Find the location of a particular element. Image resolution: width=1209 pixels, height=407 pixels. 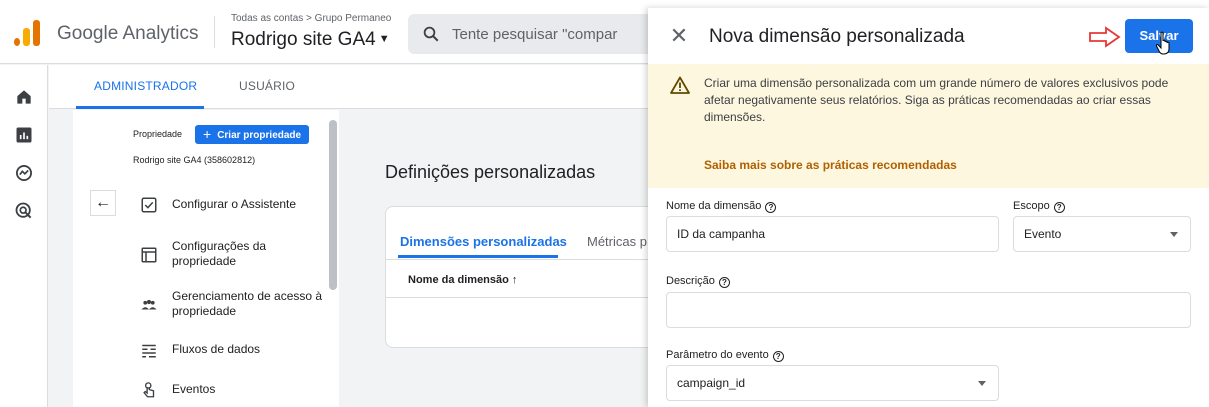

event-parameter-select: campaign_id is located at coordinates (832, 383).